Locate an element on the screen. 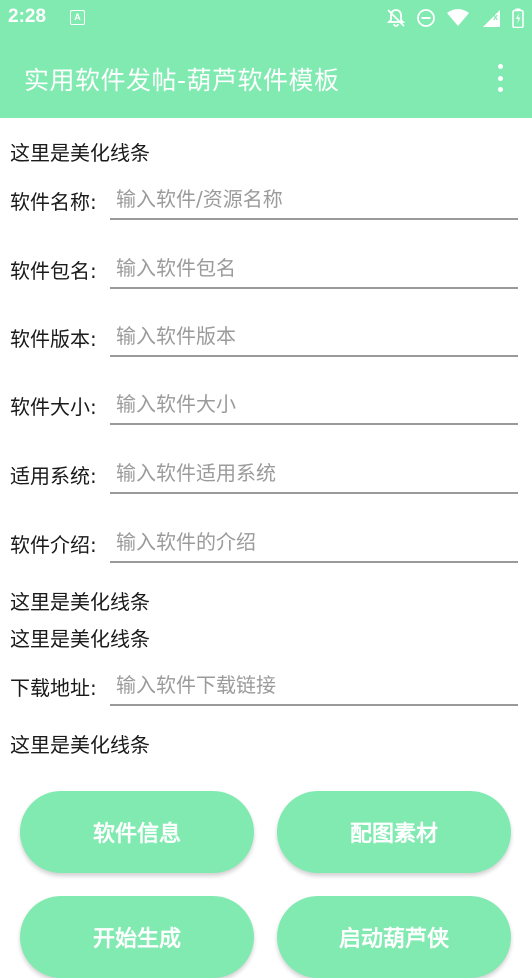 The image size is (532, 978). size-input is located at coordinates (314, 405).